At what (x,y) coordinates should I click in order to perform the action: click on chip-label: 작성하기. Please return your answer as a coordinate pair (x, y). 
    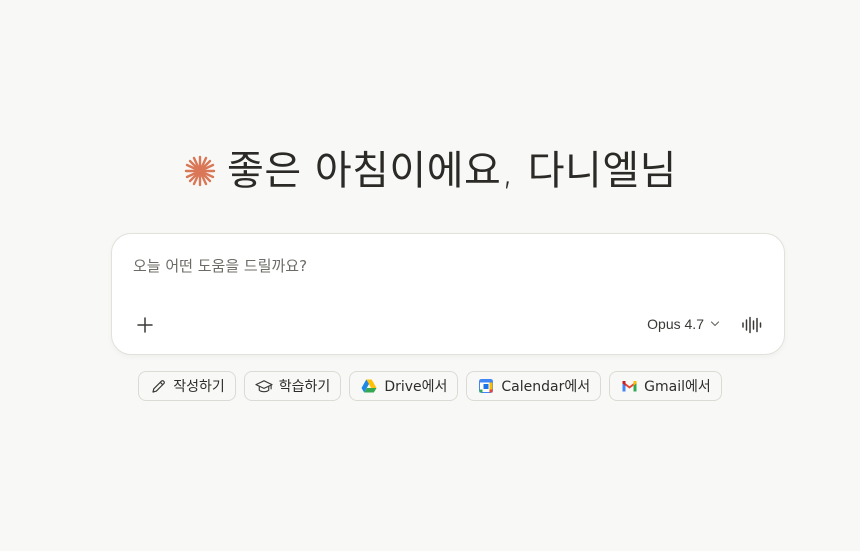
    Looking at the image, I should click on (199, 387).